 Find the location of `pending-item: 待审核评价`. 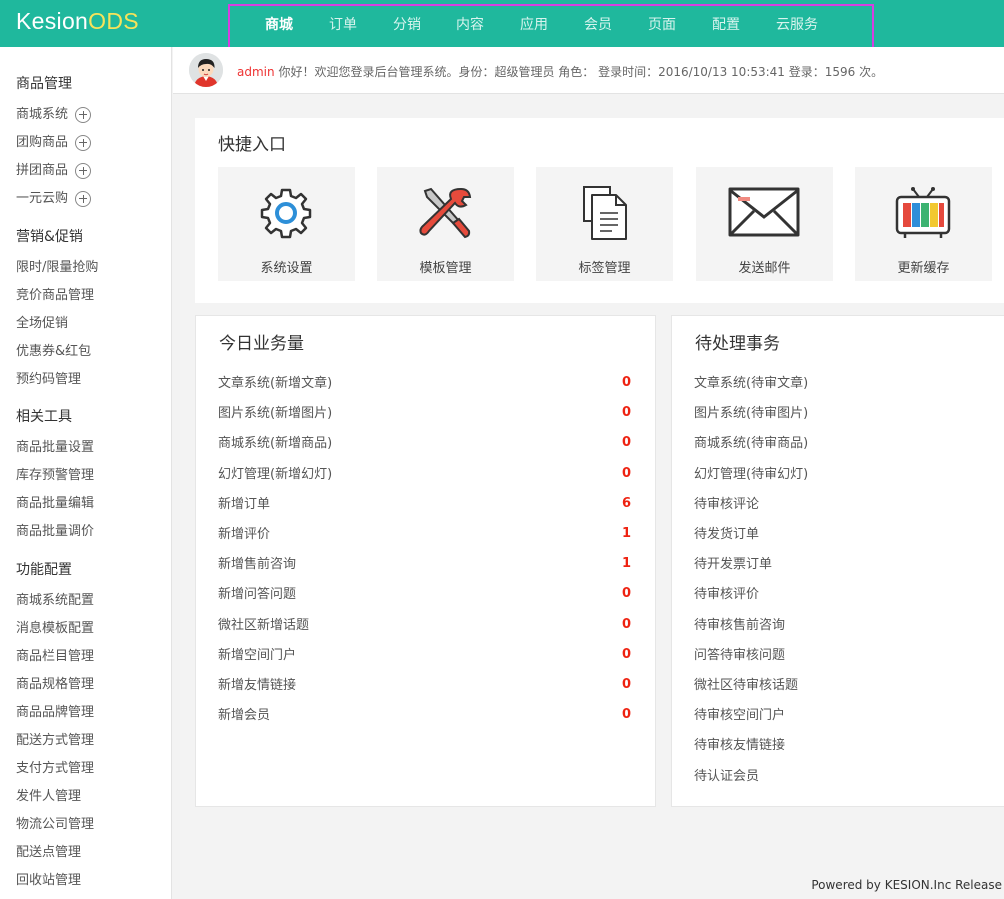

pending-item: 待审核评价 is located at coordinates (726, 592).